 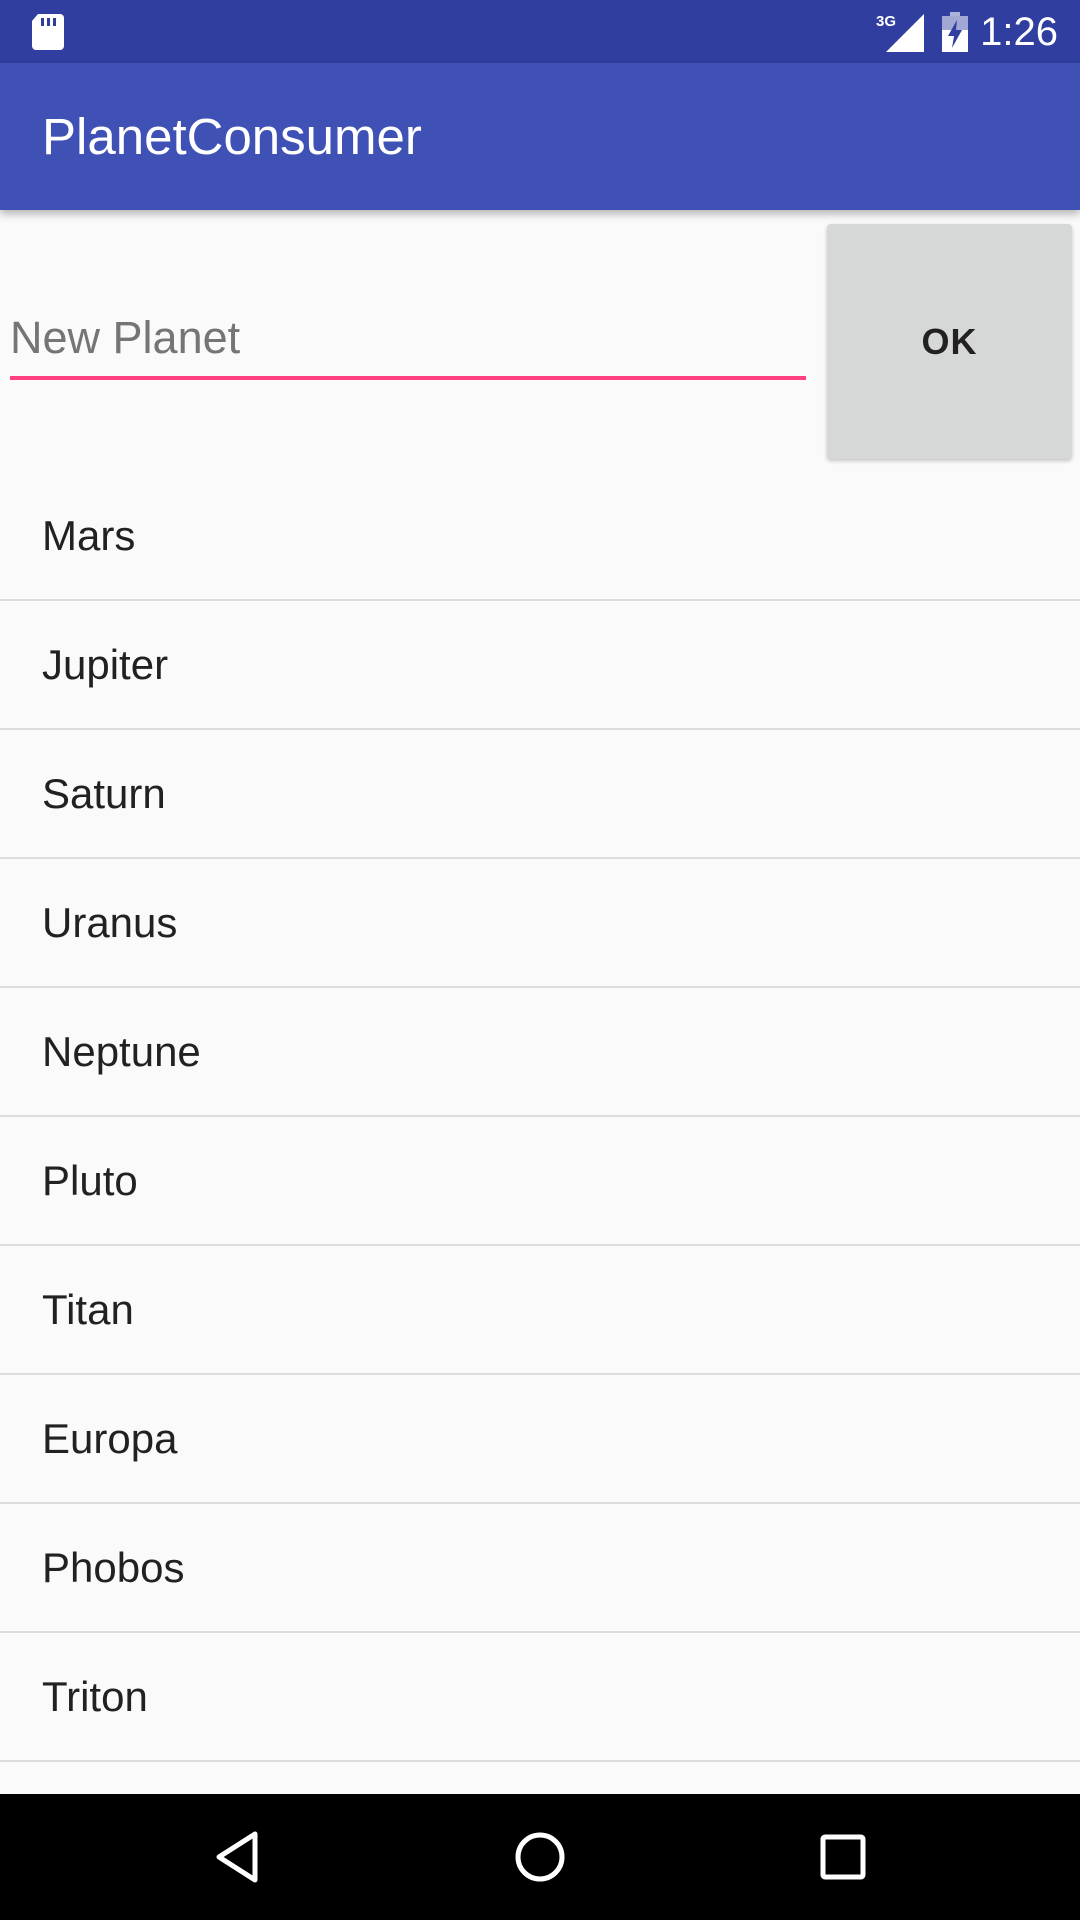 I want to click on home-button, so click(x=540, y=1857).